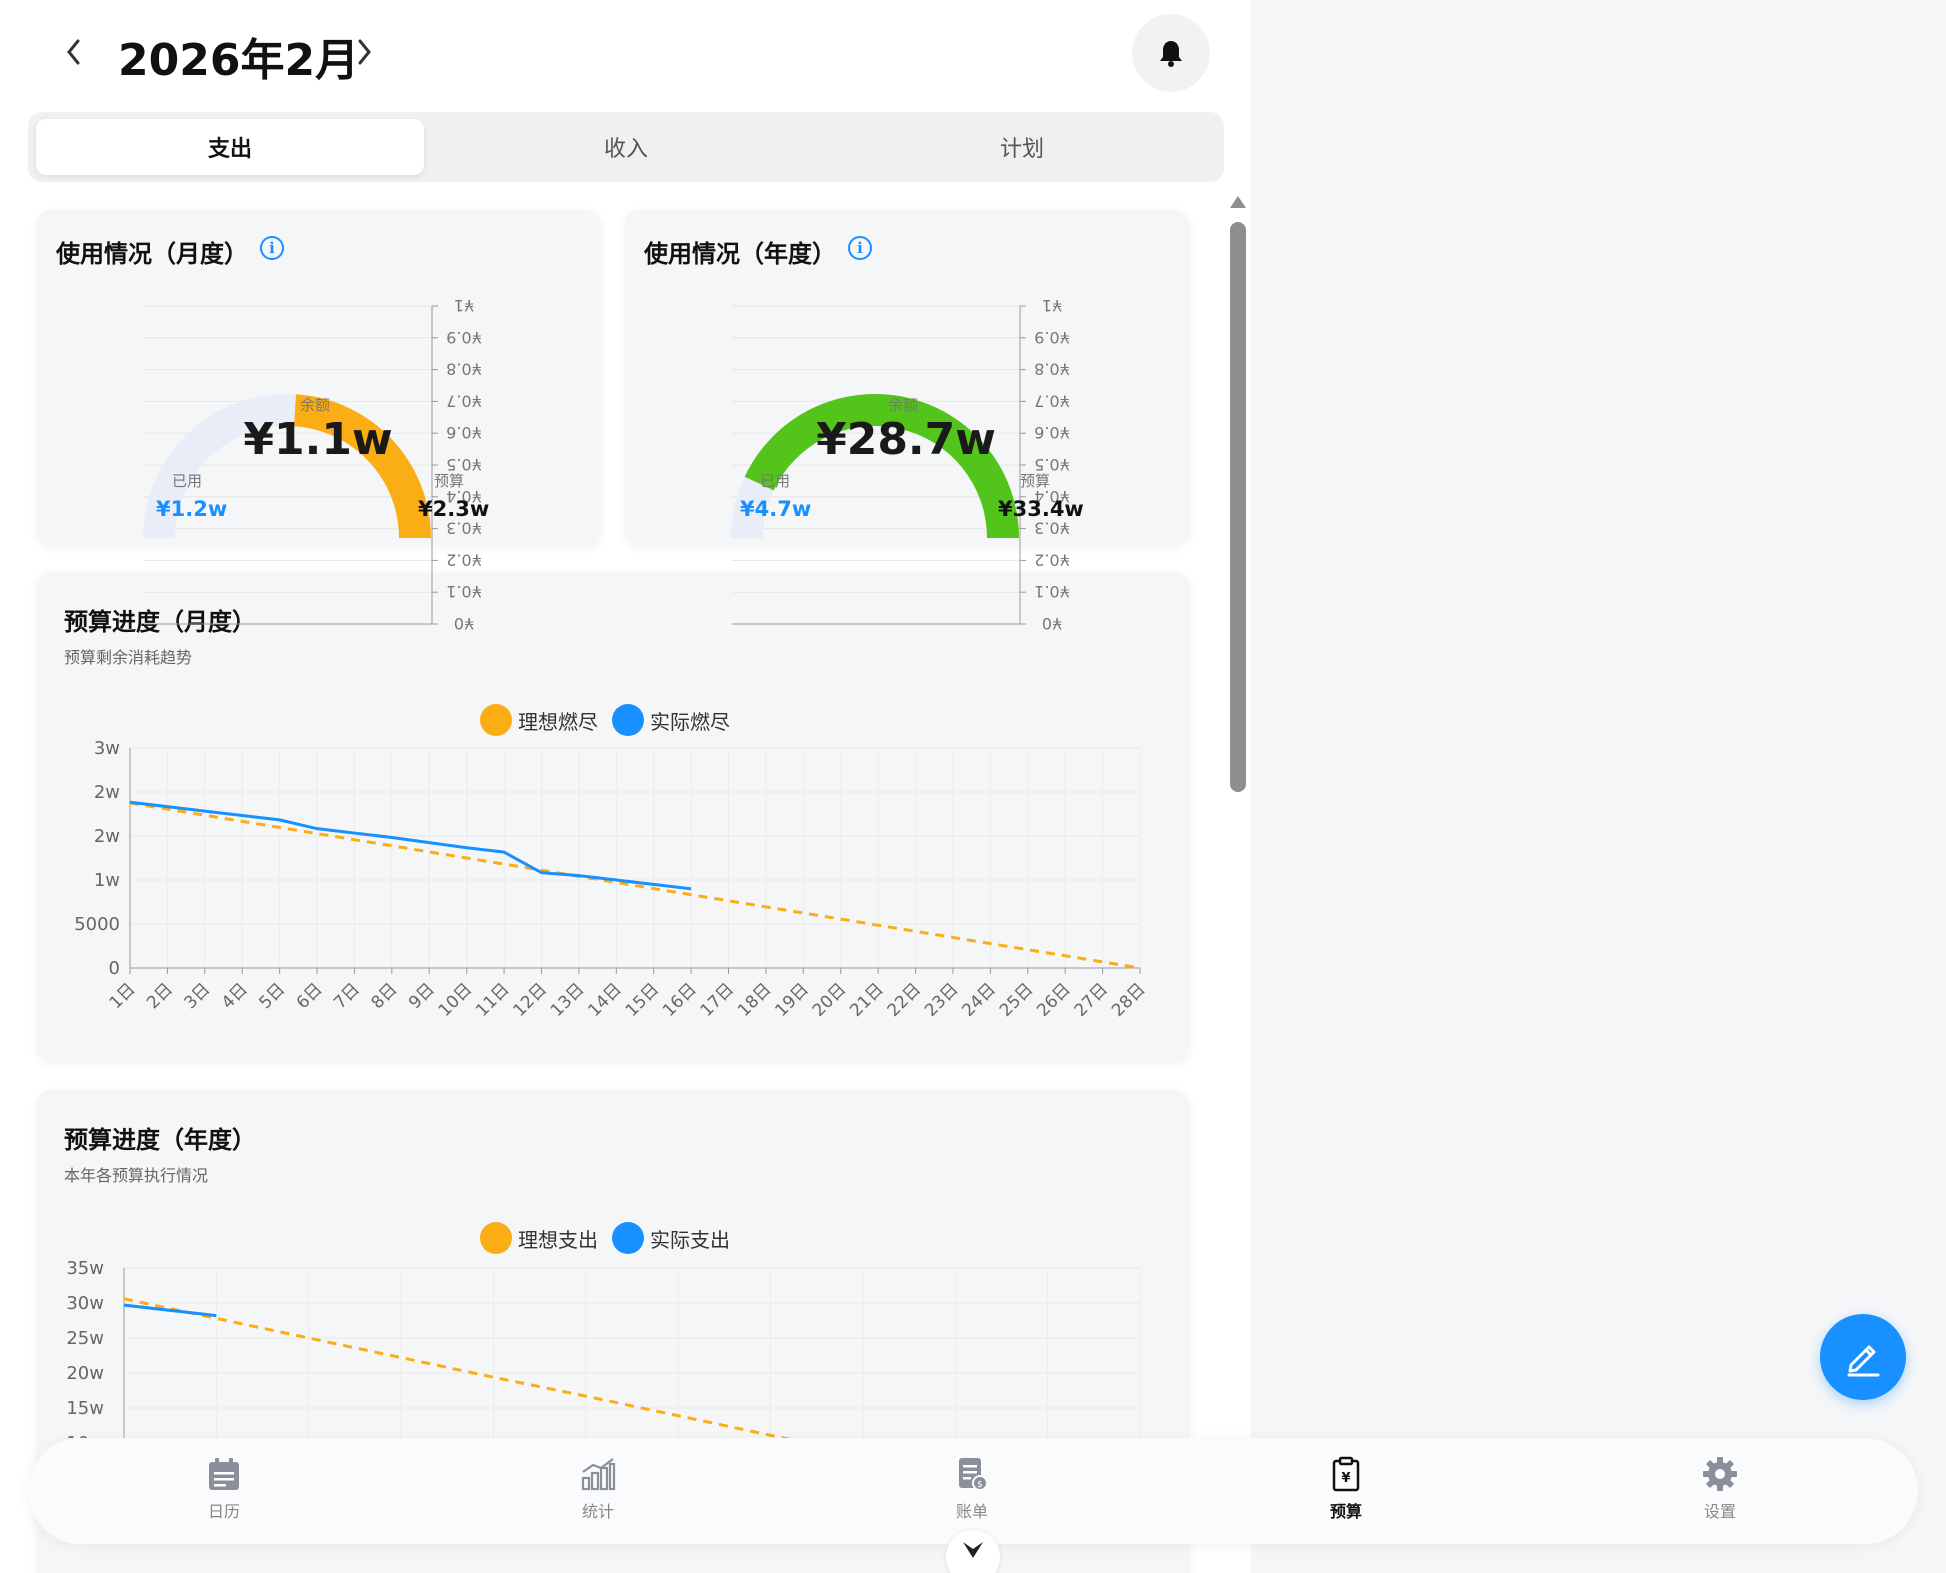 This screenshot has width=1946, height=1573. What do you see at coordinates (310, 996) in the screenshot?
I see `x-tick-label: 6日` at bounding box center [310, 996].